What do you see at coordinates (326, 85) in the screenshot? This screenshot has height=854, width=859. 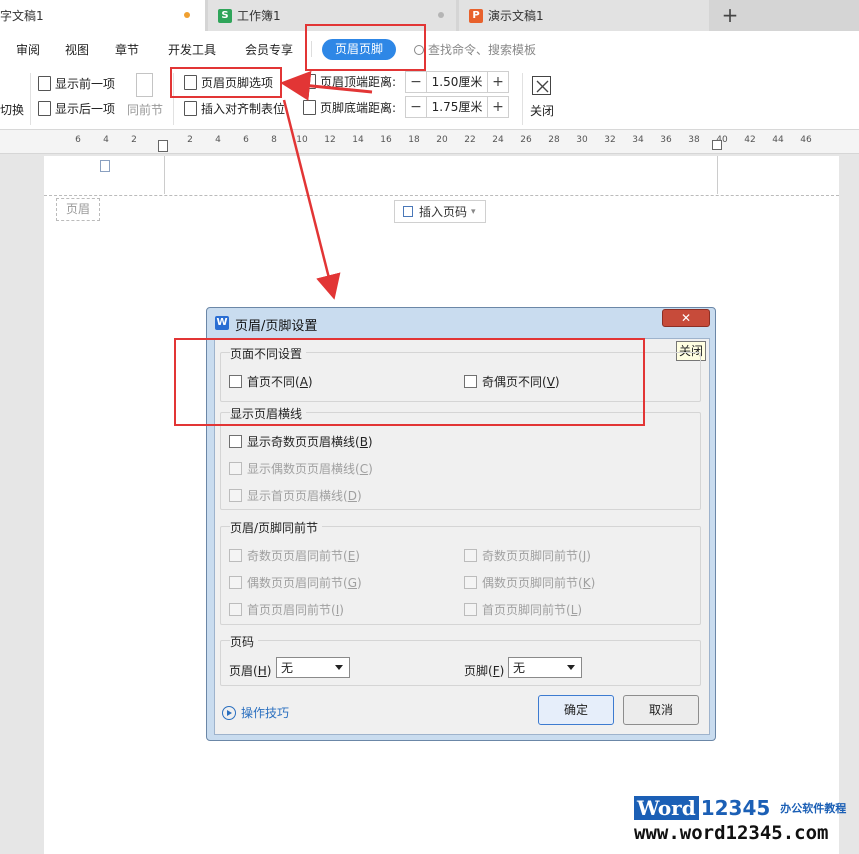 I see `arrow-to-options` at bounding box center [326, 85].